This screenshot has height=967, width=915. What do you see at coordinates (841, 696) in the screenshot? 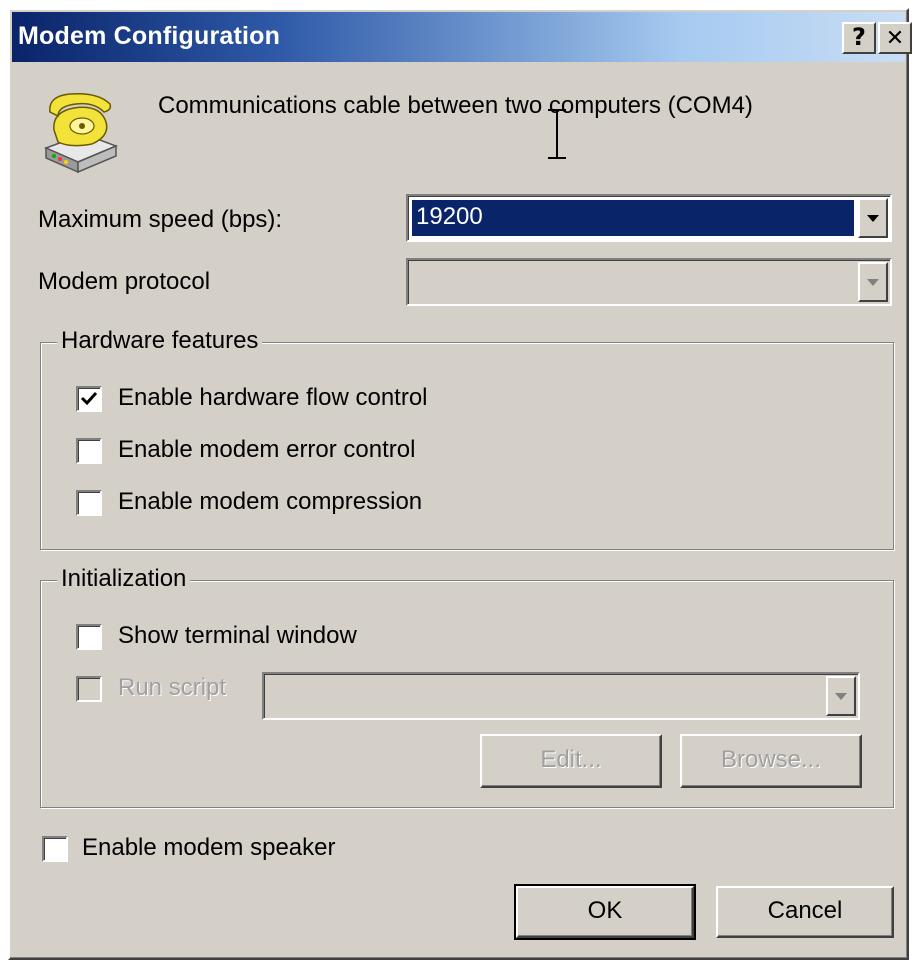
I see `script-dropdown-arrow` at bounding box center [841, 696].